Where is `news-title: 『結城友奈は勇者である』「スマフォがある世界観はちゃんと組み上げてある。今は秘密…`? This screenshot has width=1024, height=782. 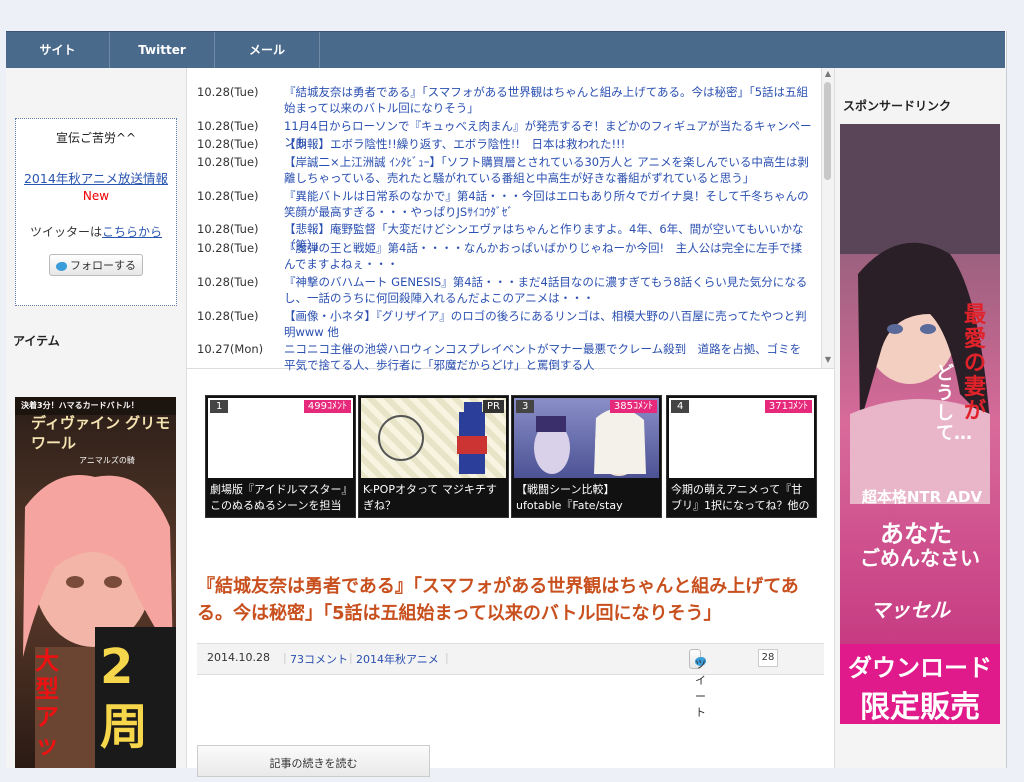
news-title: 『結城友奈は勇者である』「スマフォがある世界観はちゃんと組み上げてある。今は秘密… is located at coordinates (548, 100).